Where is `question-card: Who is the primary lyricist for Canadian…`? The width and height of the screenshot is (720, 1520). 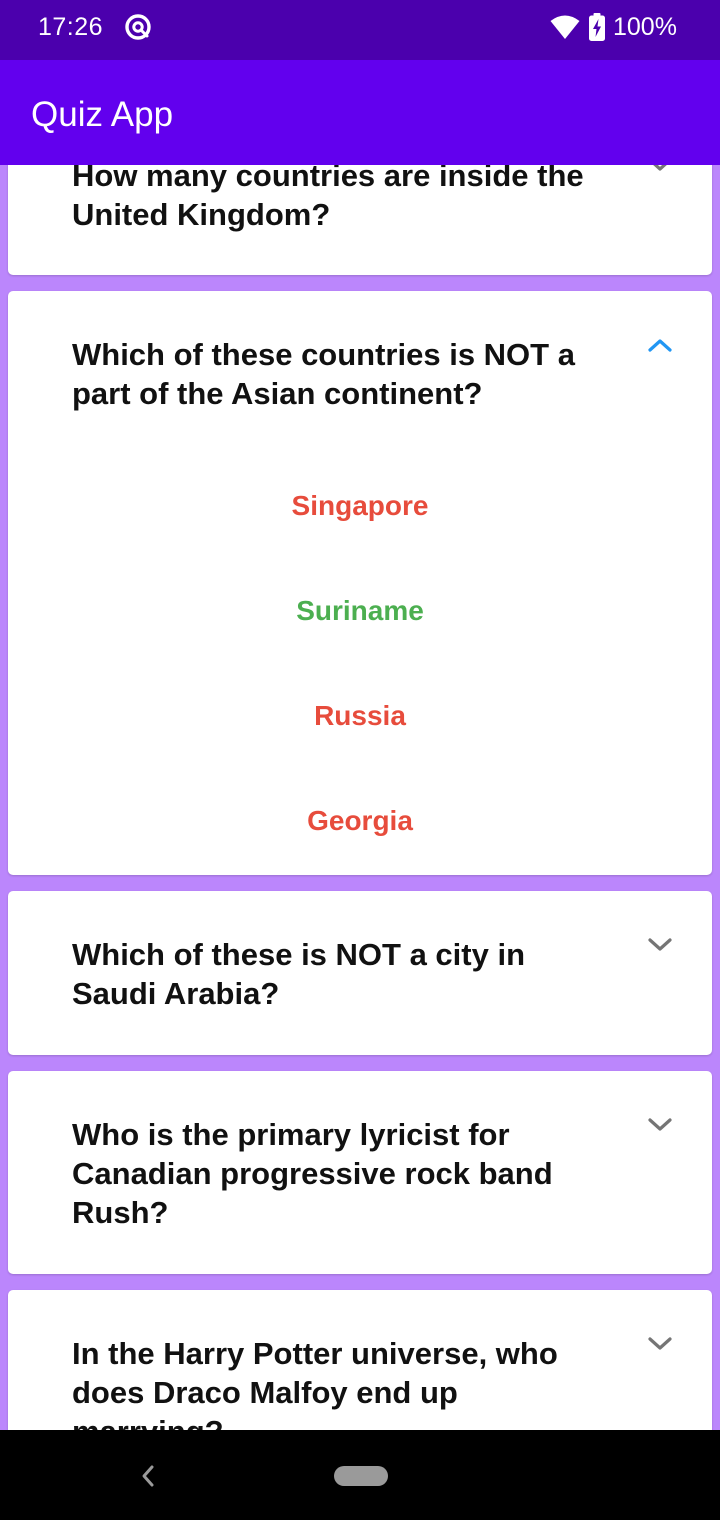 question-card: Who is the primary lyricist for Canadian… is located at coordinates (360, 1172).